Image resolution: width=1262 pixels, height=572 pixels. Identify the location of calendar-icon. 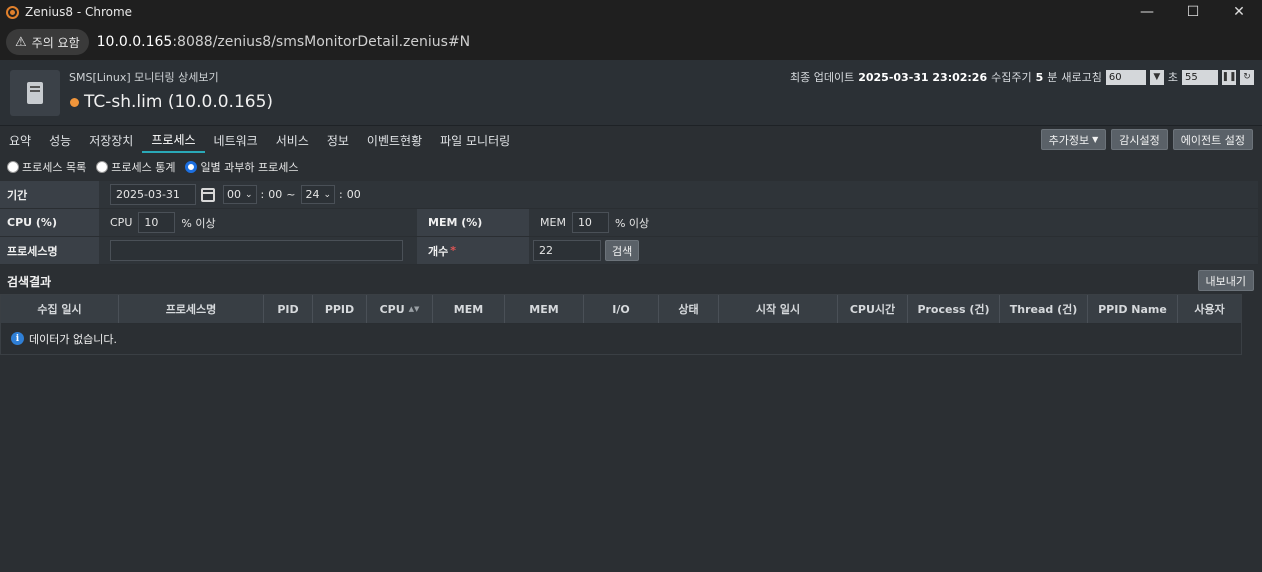
(208, 194).